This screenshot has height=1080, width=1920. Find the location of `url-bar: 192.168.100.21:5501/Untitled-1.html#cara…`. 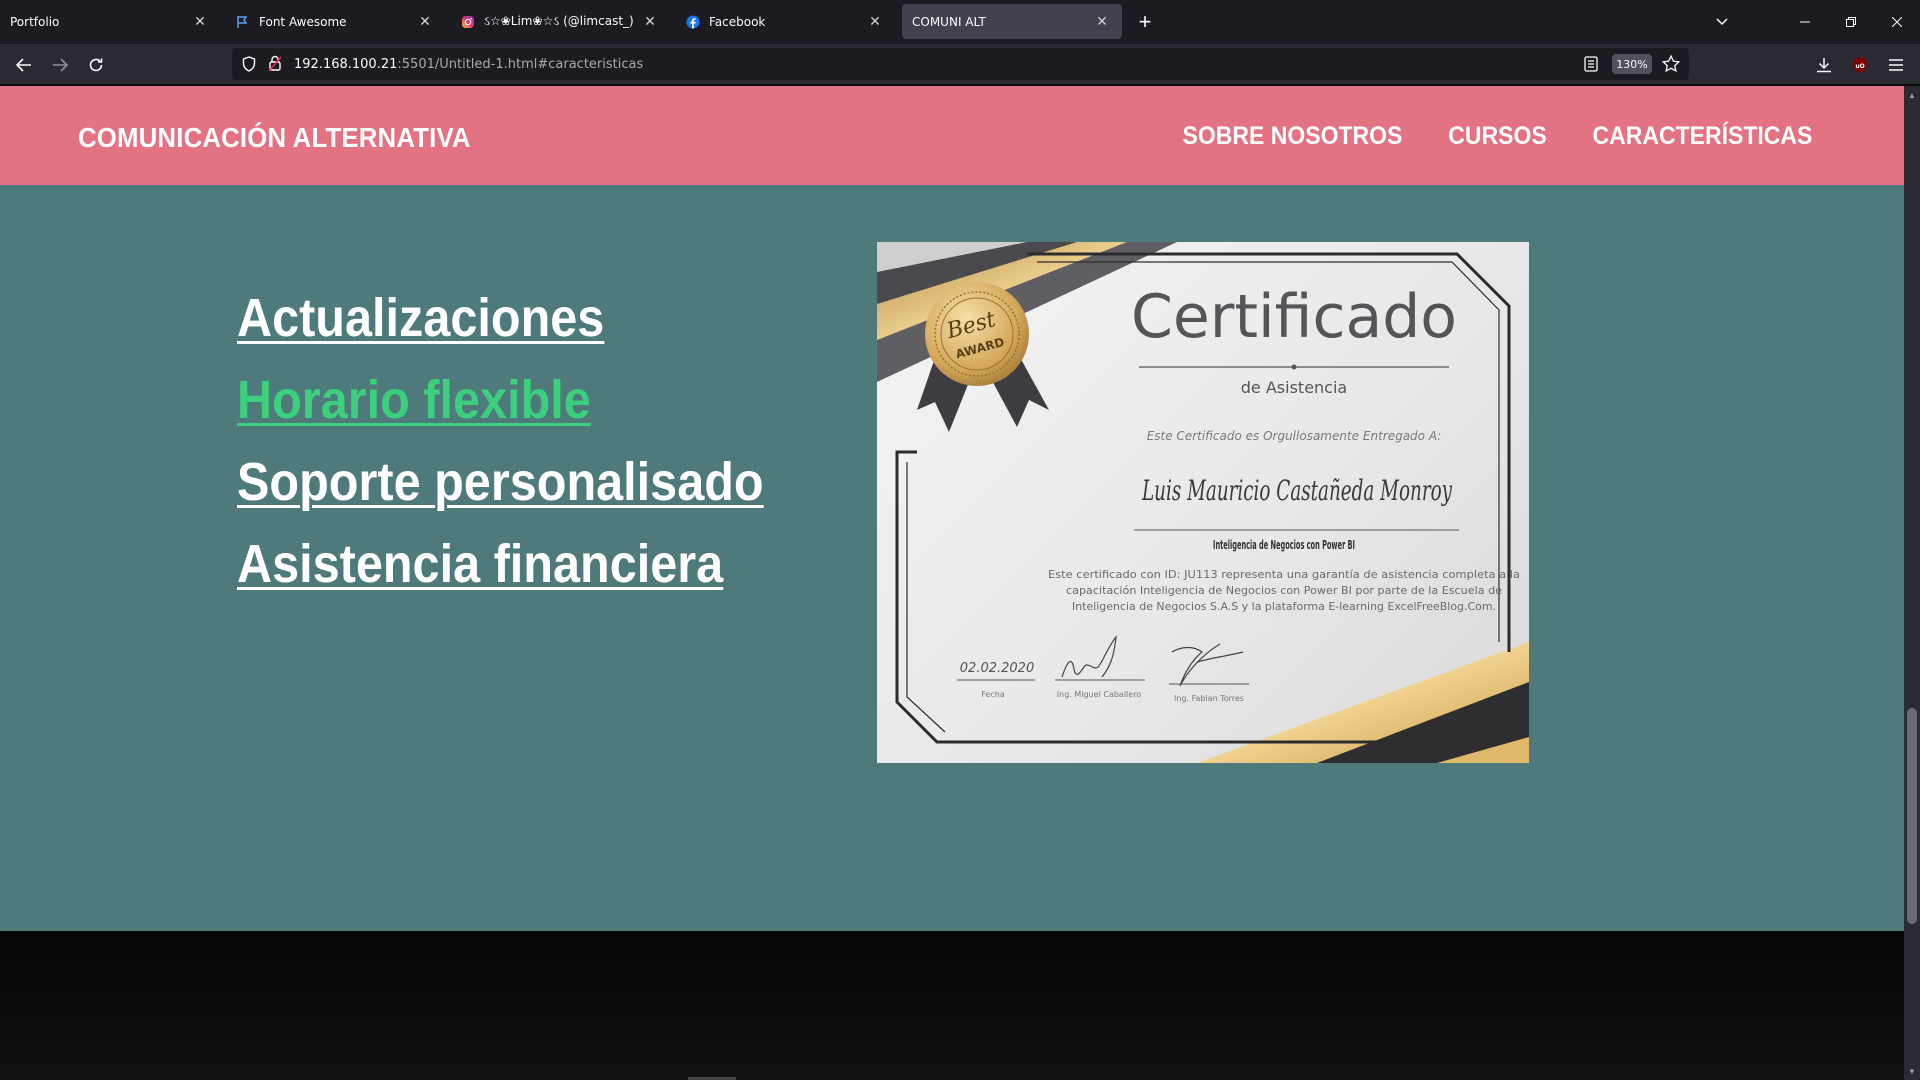

url-bar: 192.168.100.21:5501/Untitled-1.html#cara… is located at coordinates (960, 64).